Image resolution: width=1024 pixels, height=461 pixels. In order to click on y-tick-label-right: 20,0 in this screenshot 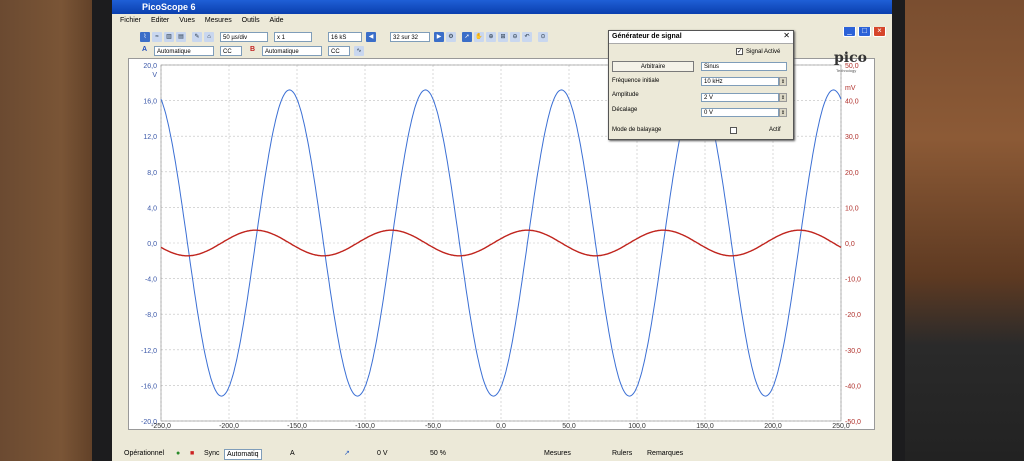, I will do `click(852, 173)`.